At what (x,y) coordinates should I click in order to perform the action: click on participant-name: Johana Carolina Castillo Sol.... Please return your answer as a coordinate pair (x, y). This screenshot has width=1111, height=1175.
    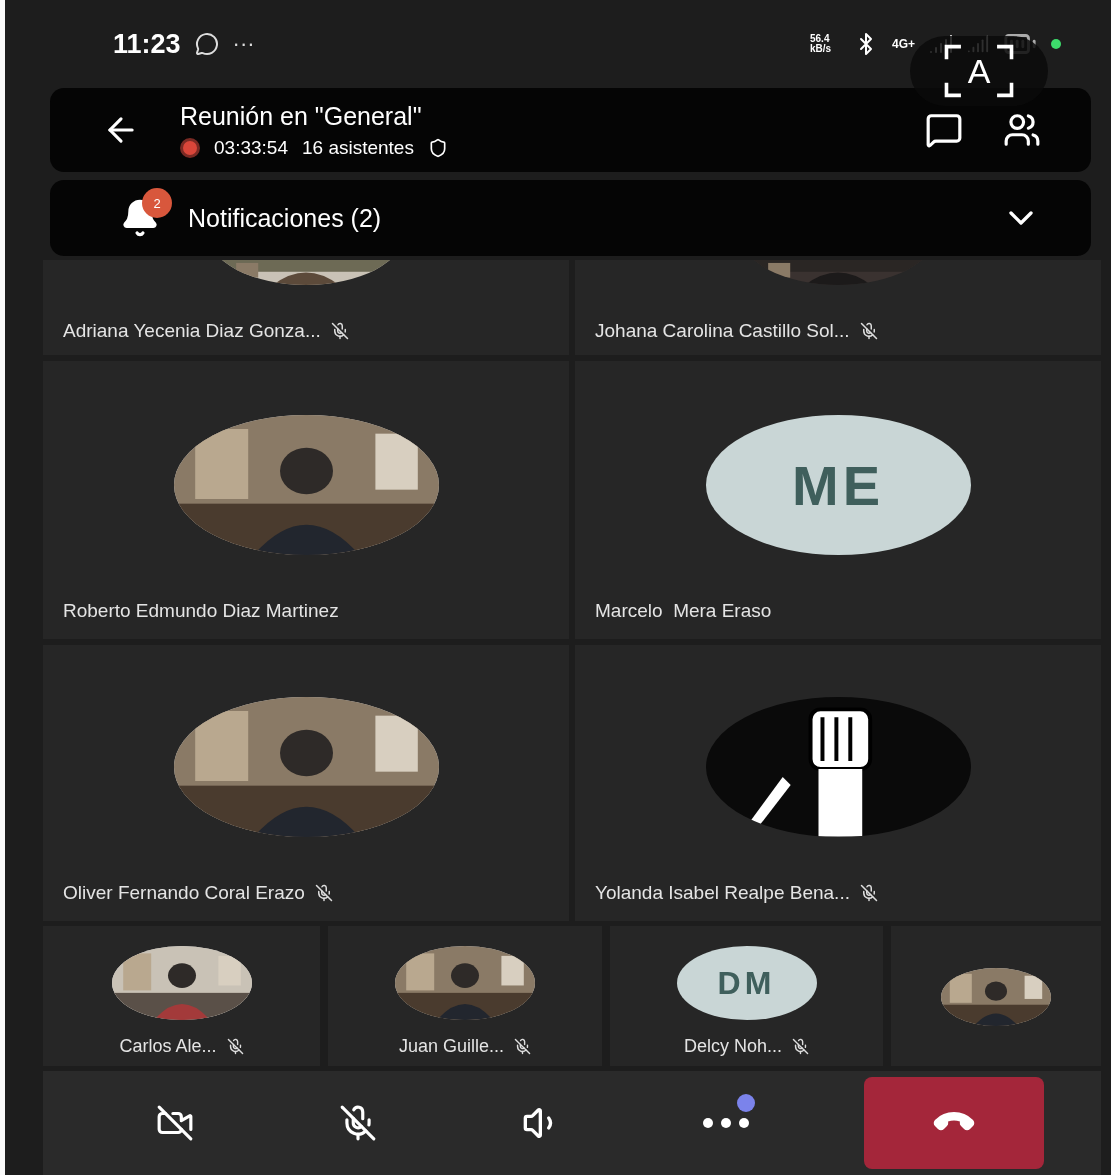
    Looking at the image, I should click on (722, 331).